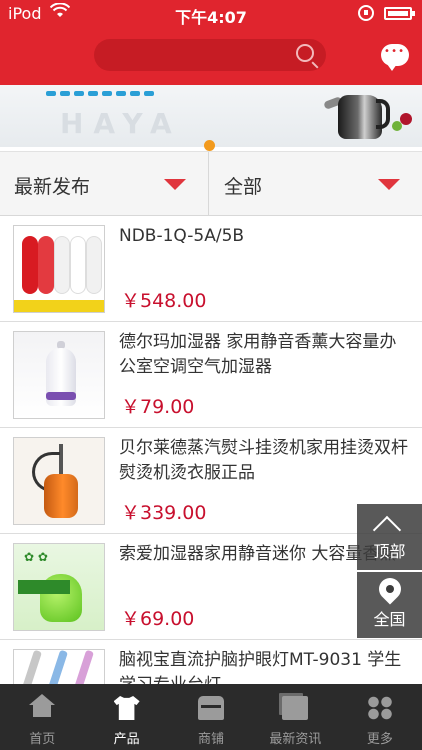 Image resolution: width=422 pixels, height=750 pixels. I want to click on decor-berry, so click(406, 119).